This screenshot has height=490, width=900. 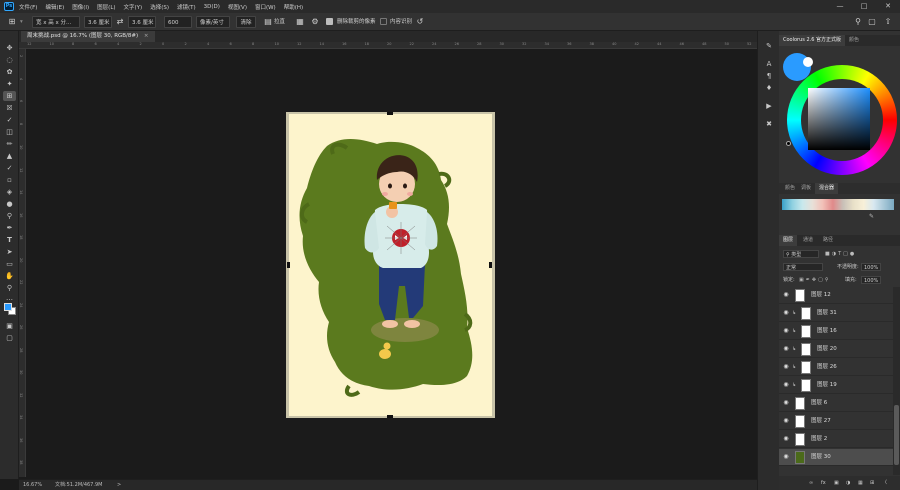 What do you see at coordinates (836, 349) in the screenshot?
I see `layer-row: ◉ ↳ 图层 20` at bounding box center [836, 349].